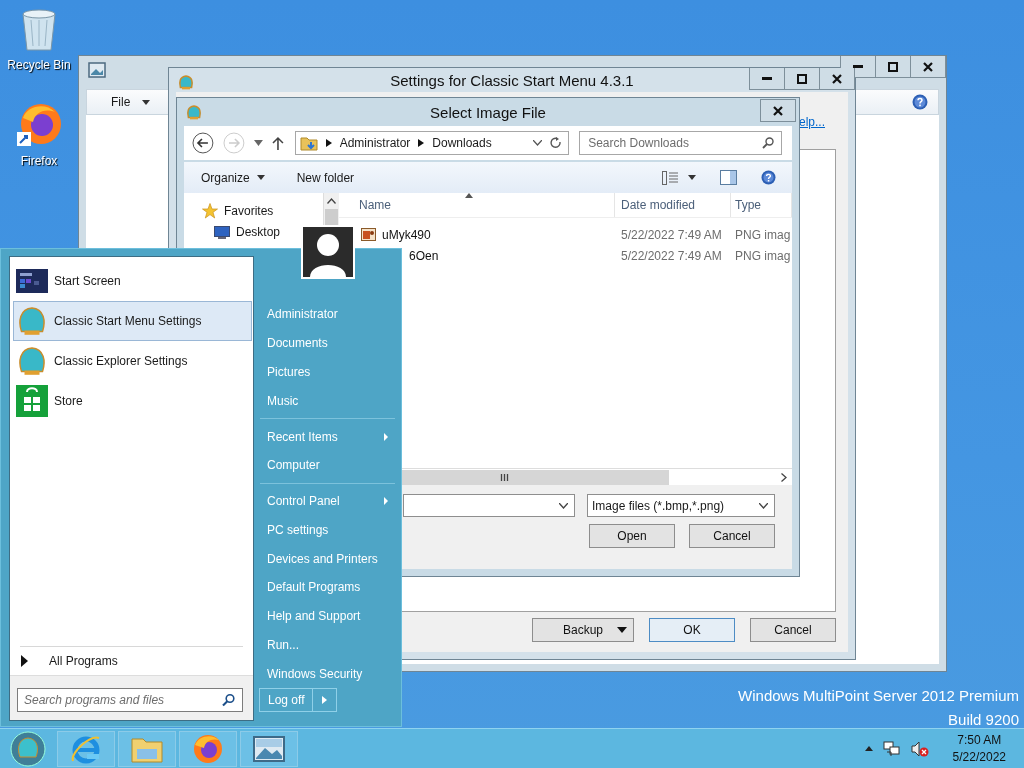  Describe the element at coordinates (210, 211) in the screenshot. I see `star-icon` at that location.